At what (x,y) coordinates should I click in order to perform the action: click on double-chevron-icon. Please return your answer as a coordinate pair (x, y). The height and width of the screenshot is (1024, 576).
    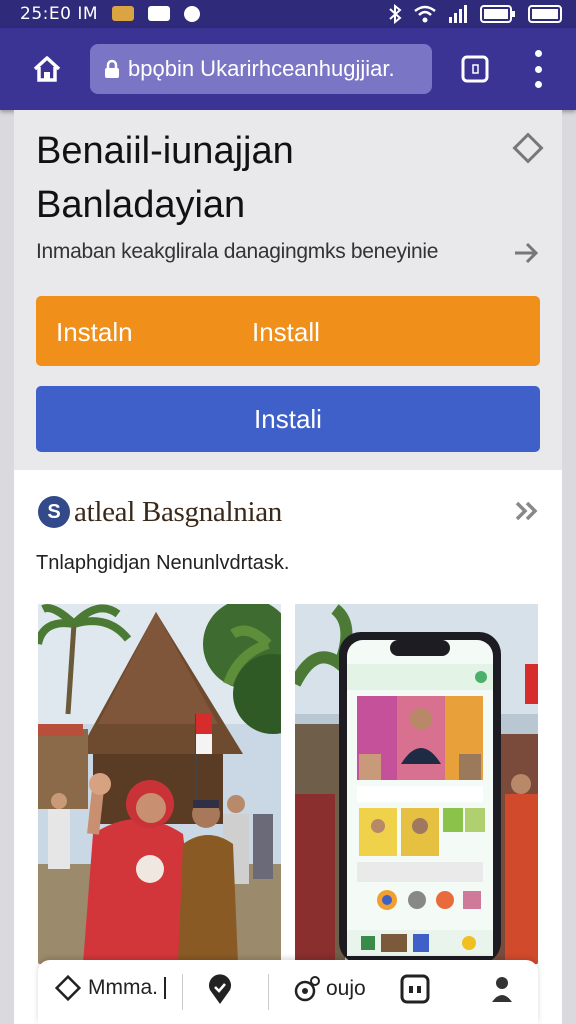
    Looking at the image, I should click on (527, 511).